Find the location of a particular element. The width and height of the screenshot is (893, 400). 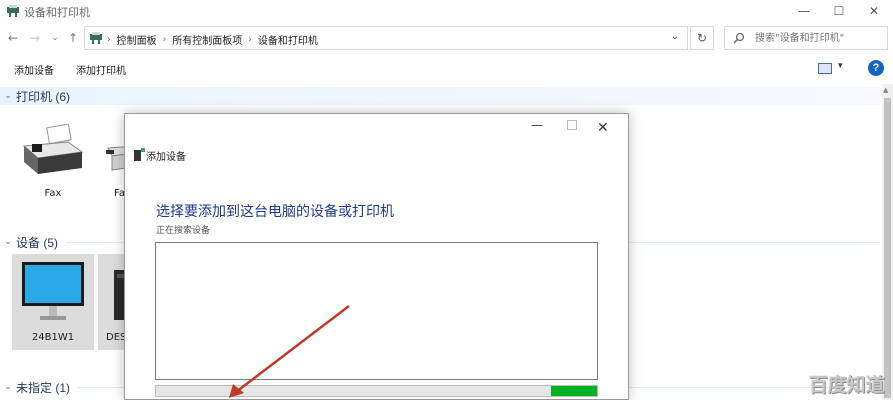

title-bar: 设备和打印机 — ☐ ✕ is located at coordinates (446, 11).